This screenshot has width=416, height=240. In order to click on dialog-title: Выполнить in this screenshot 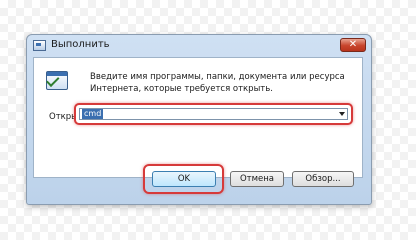, I will do `click(80, 44)`.